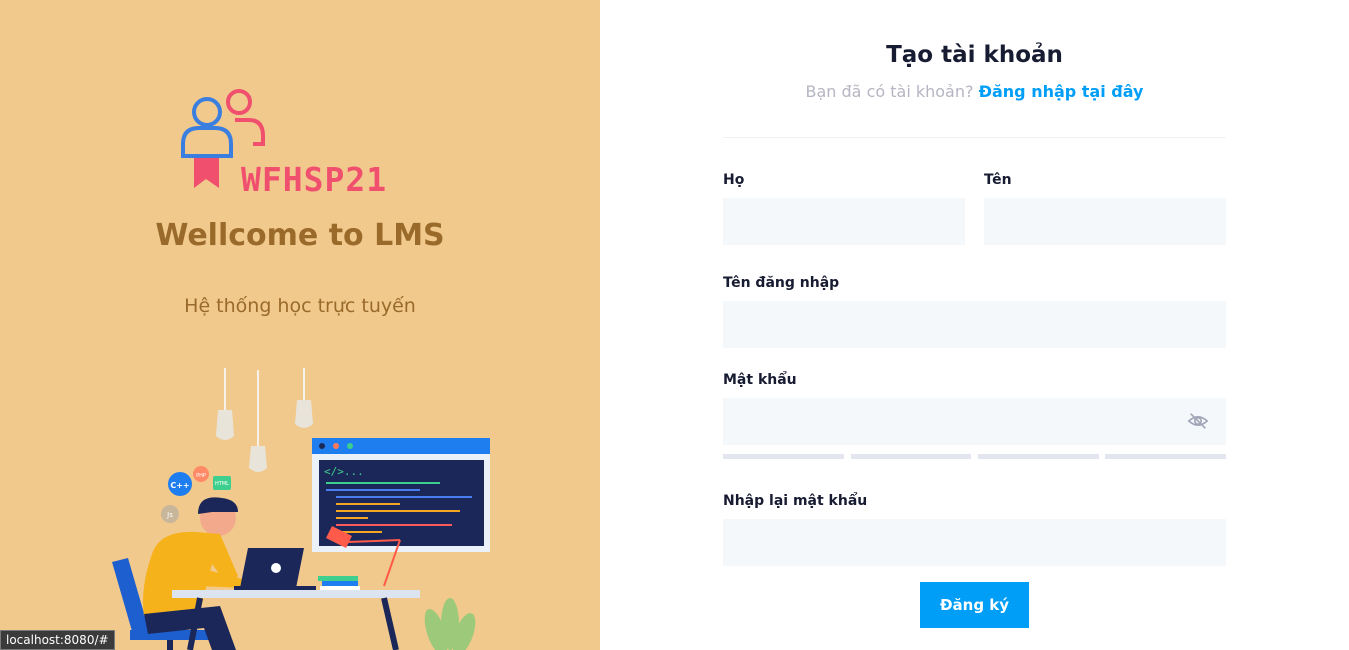 Image resolution: width=1349 pixels, height=650 pixels. I want to click on php-badge: PHP, so click(201, 476).